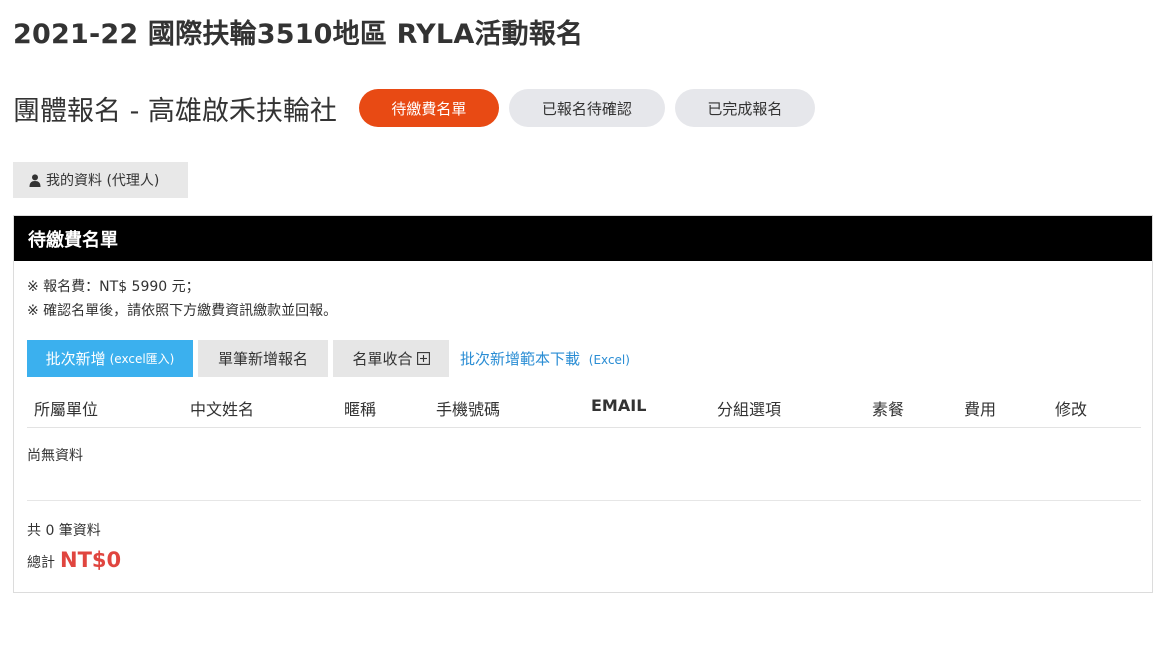 Image resolution: width=1169 pixels, height=646 pixels. What do you see at coordinates (423, 358) in the screenshot?
I see `plus-square-icon` at bounding box center [423, 358].